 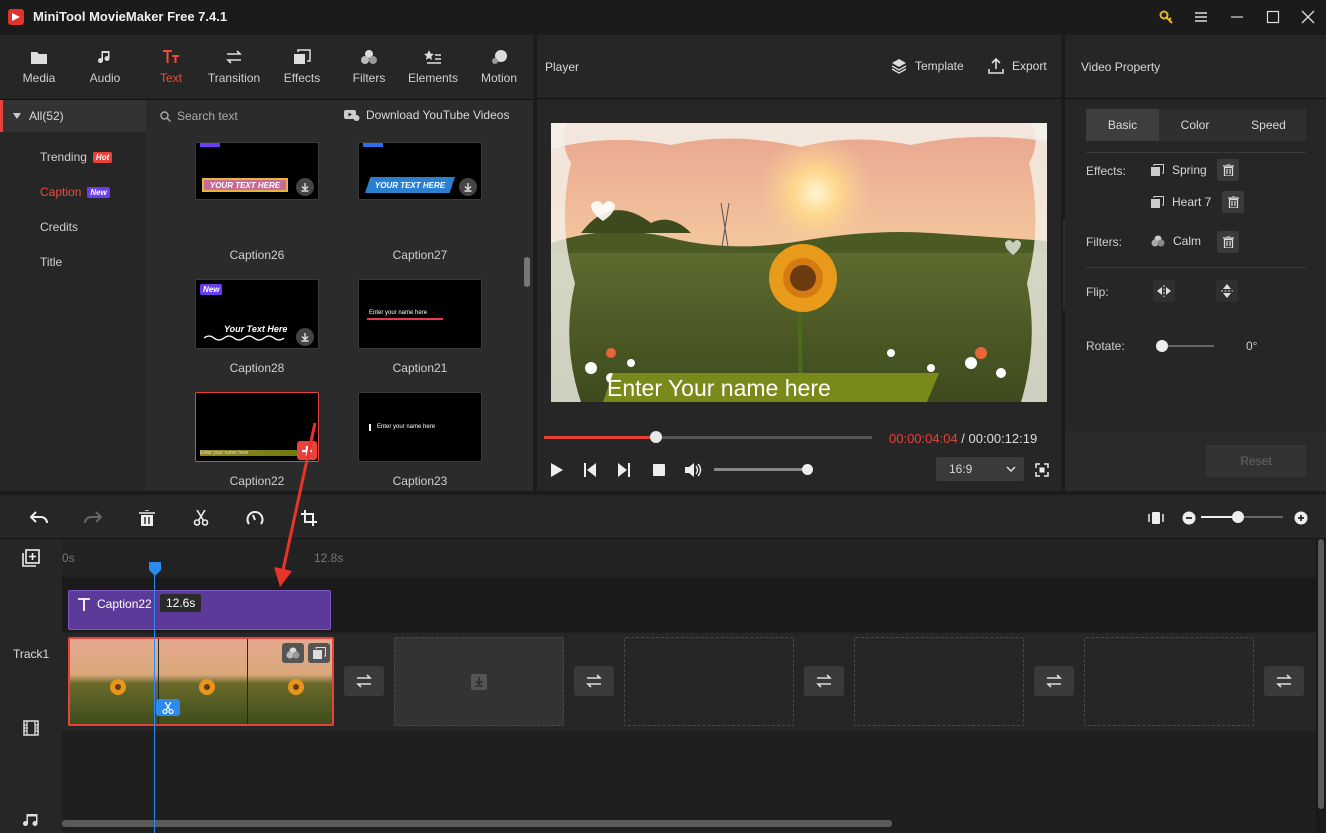 What do you see at coordinates (1162, 346) in the screenshot?
I see `rotate-handle` at bounding box center [1162, 346].